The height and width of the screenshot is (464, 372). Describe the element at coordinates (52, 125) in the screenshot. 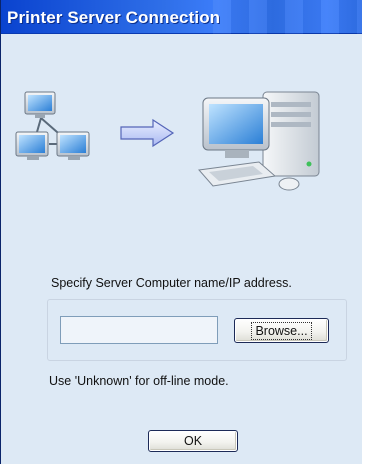

I see `network-computers-icon` at that location.